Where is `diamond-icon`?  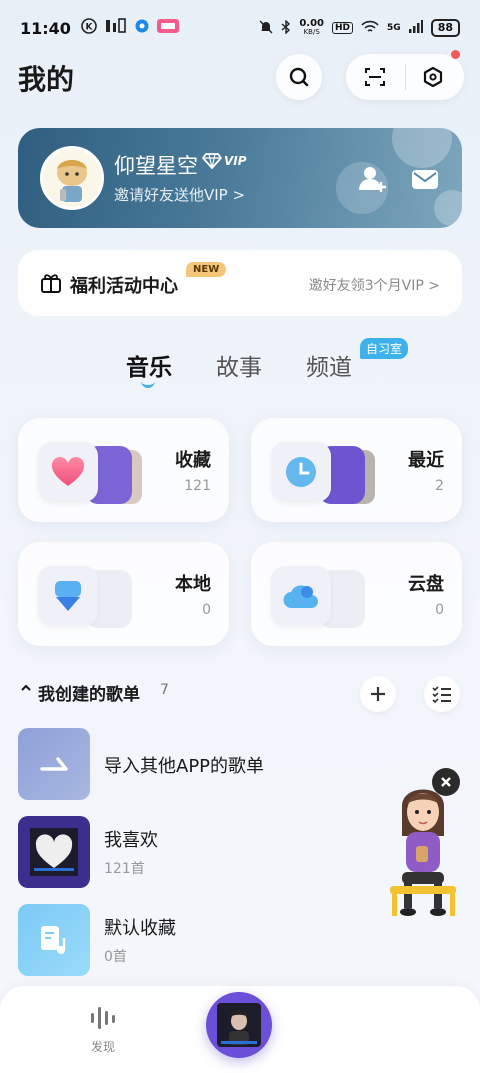
diamond-icon is located at coordinates (212, 161).